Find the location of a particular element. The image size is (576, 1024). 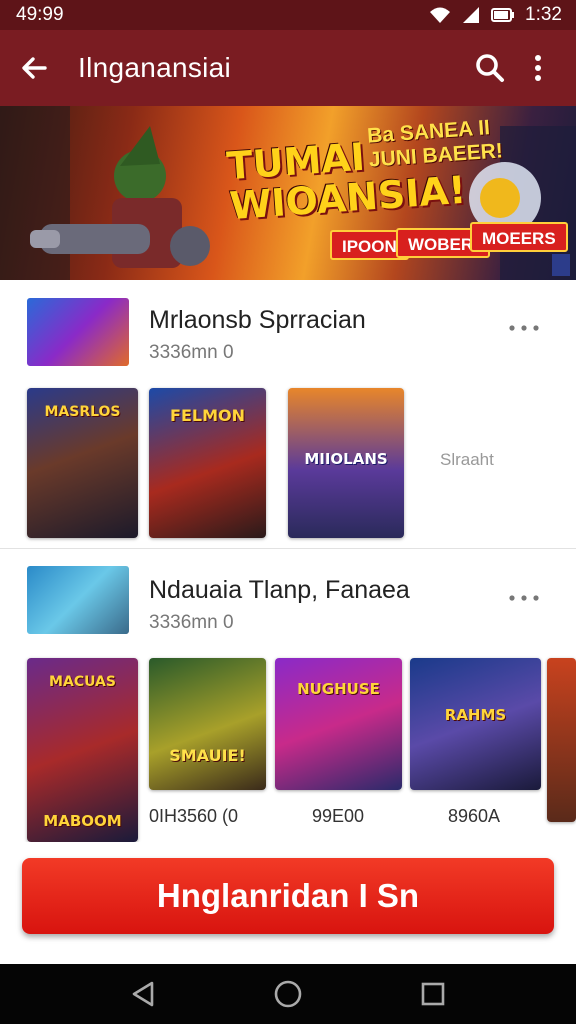

status-time-right: 1:32 is located at coordinates (543, 14).